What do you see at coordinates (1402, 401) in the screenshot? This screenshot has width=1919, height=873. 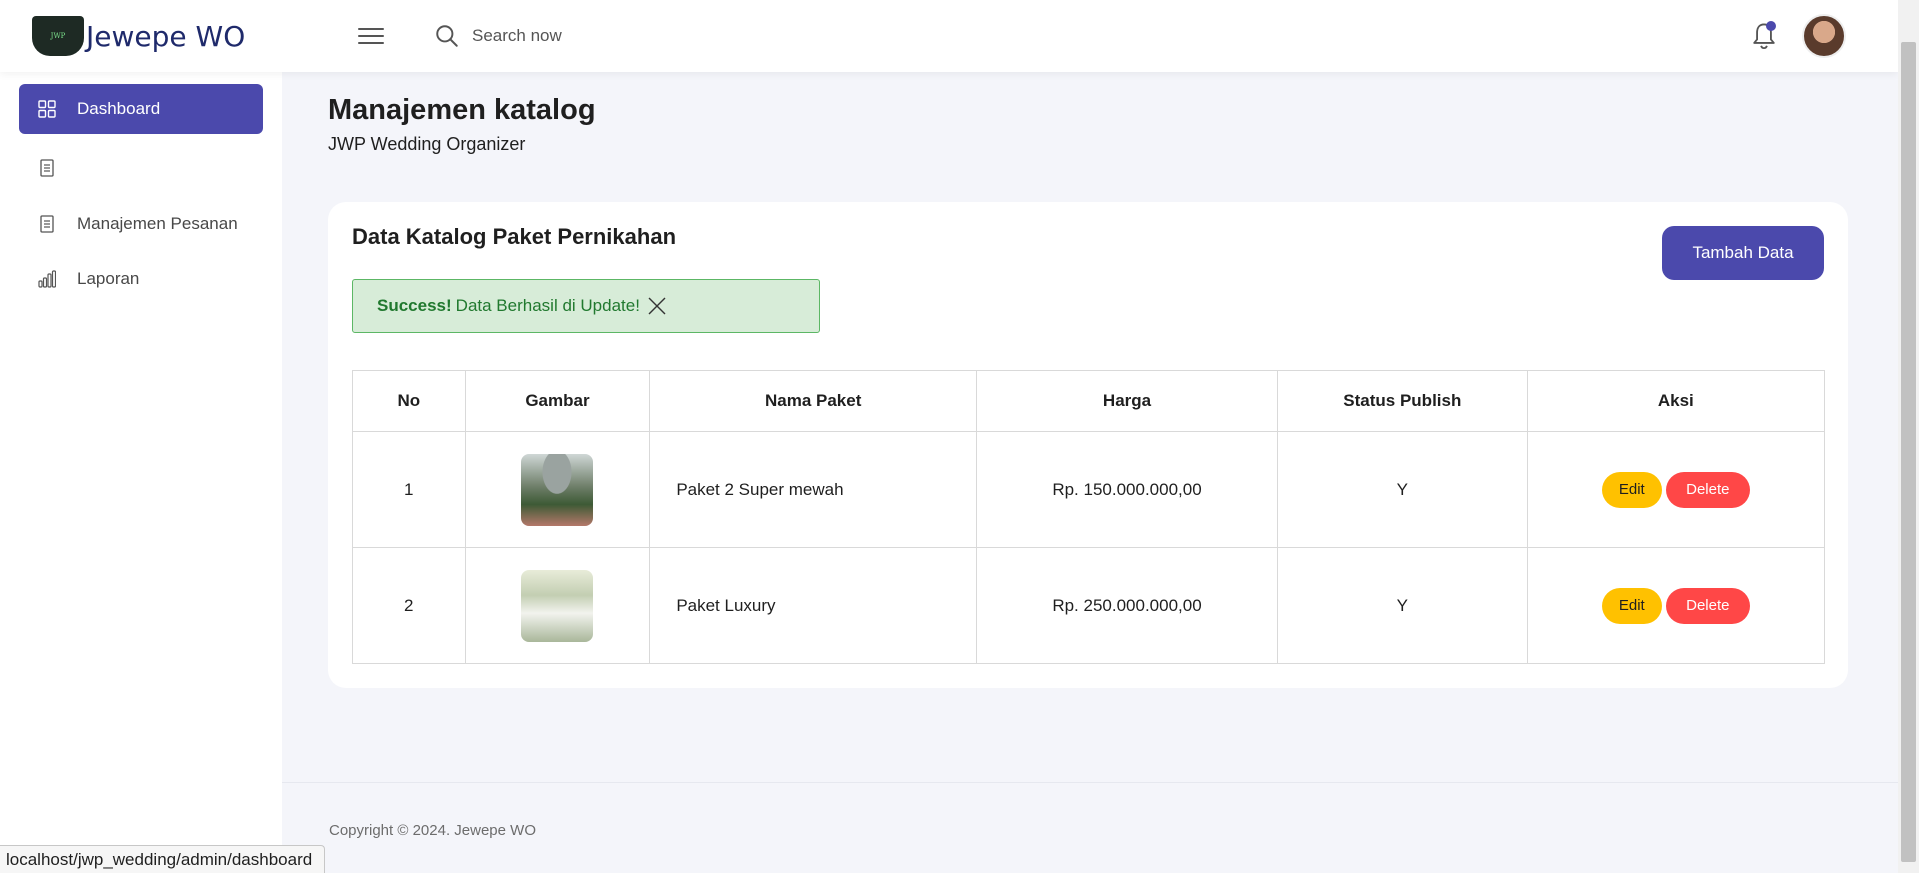 I see `header-status-publish: Status Publish` at bounding box center [1402, 401].